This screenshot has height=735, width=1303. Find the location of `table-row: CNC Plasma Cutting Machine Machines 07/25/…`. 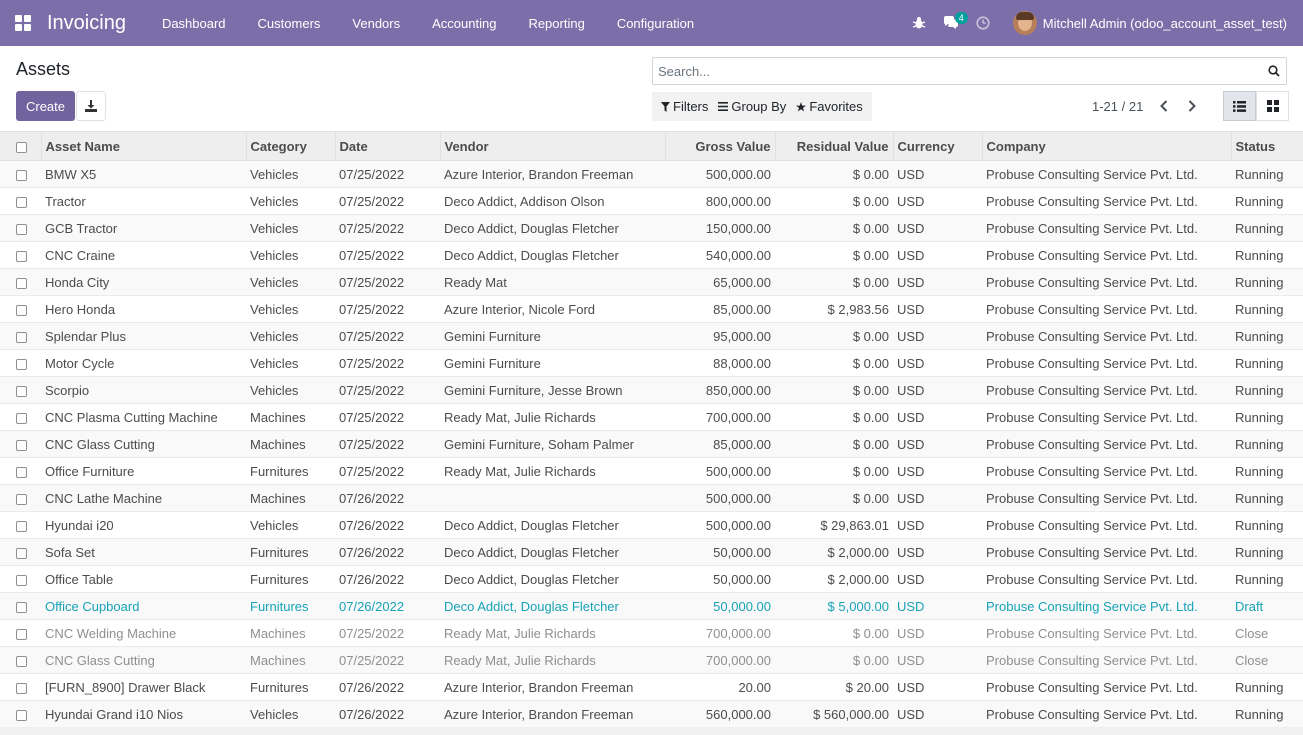

table-row: CNC Plasma Cutting Machine Machines 07/25/… is located at coordinates (651, 417).